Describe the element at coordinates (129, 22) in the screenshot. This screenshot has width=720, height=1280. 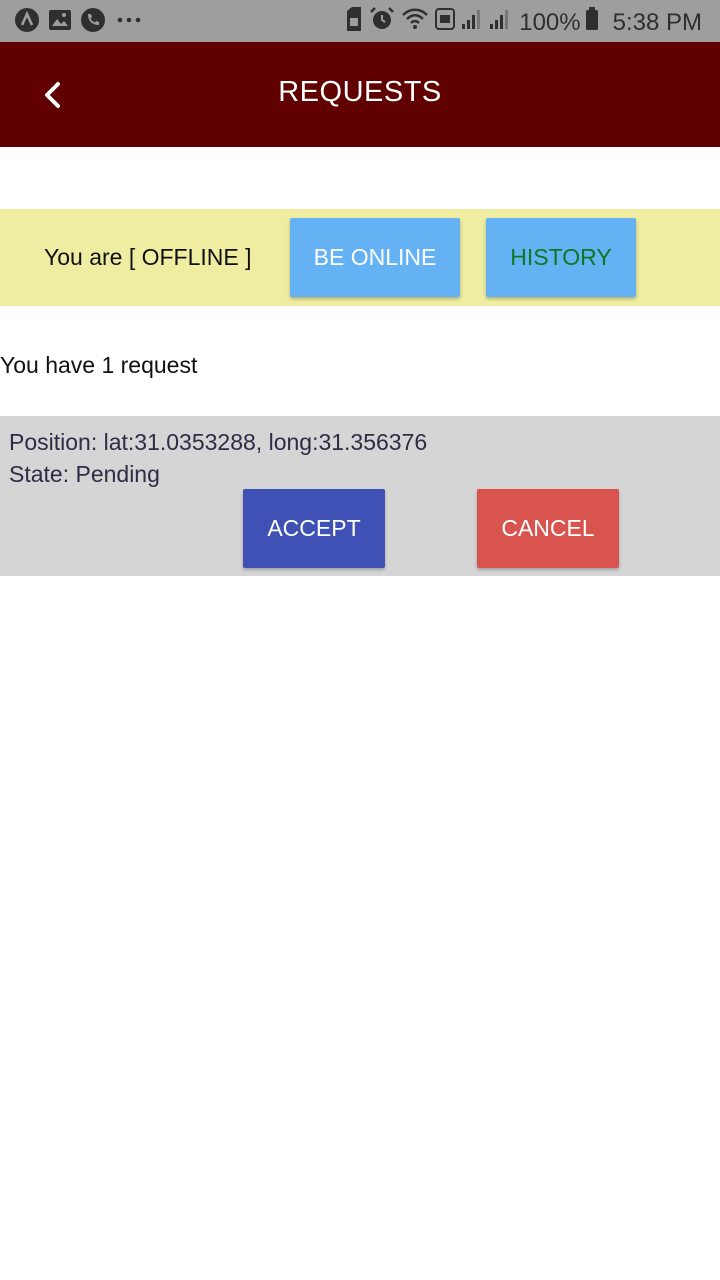
I see `more-dots-icon` at that location.